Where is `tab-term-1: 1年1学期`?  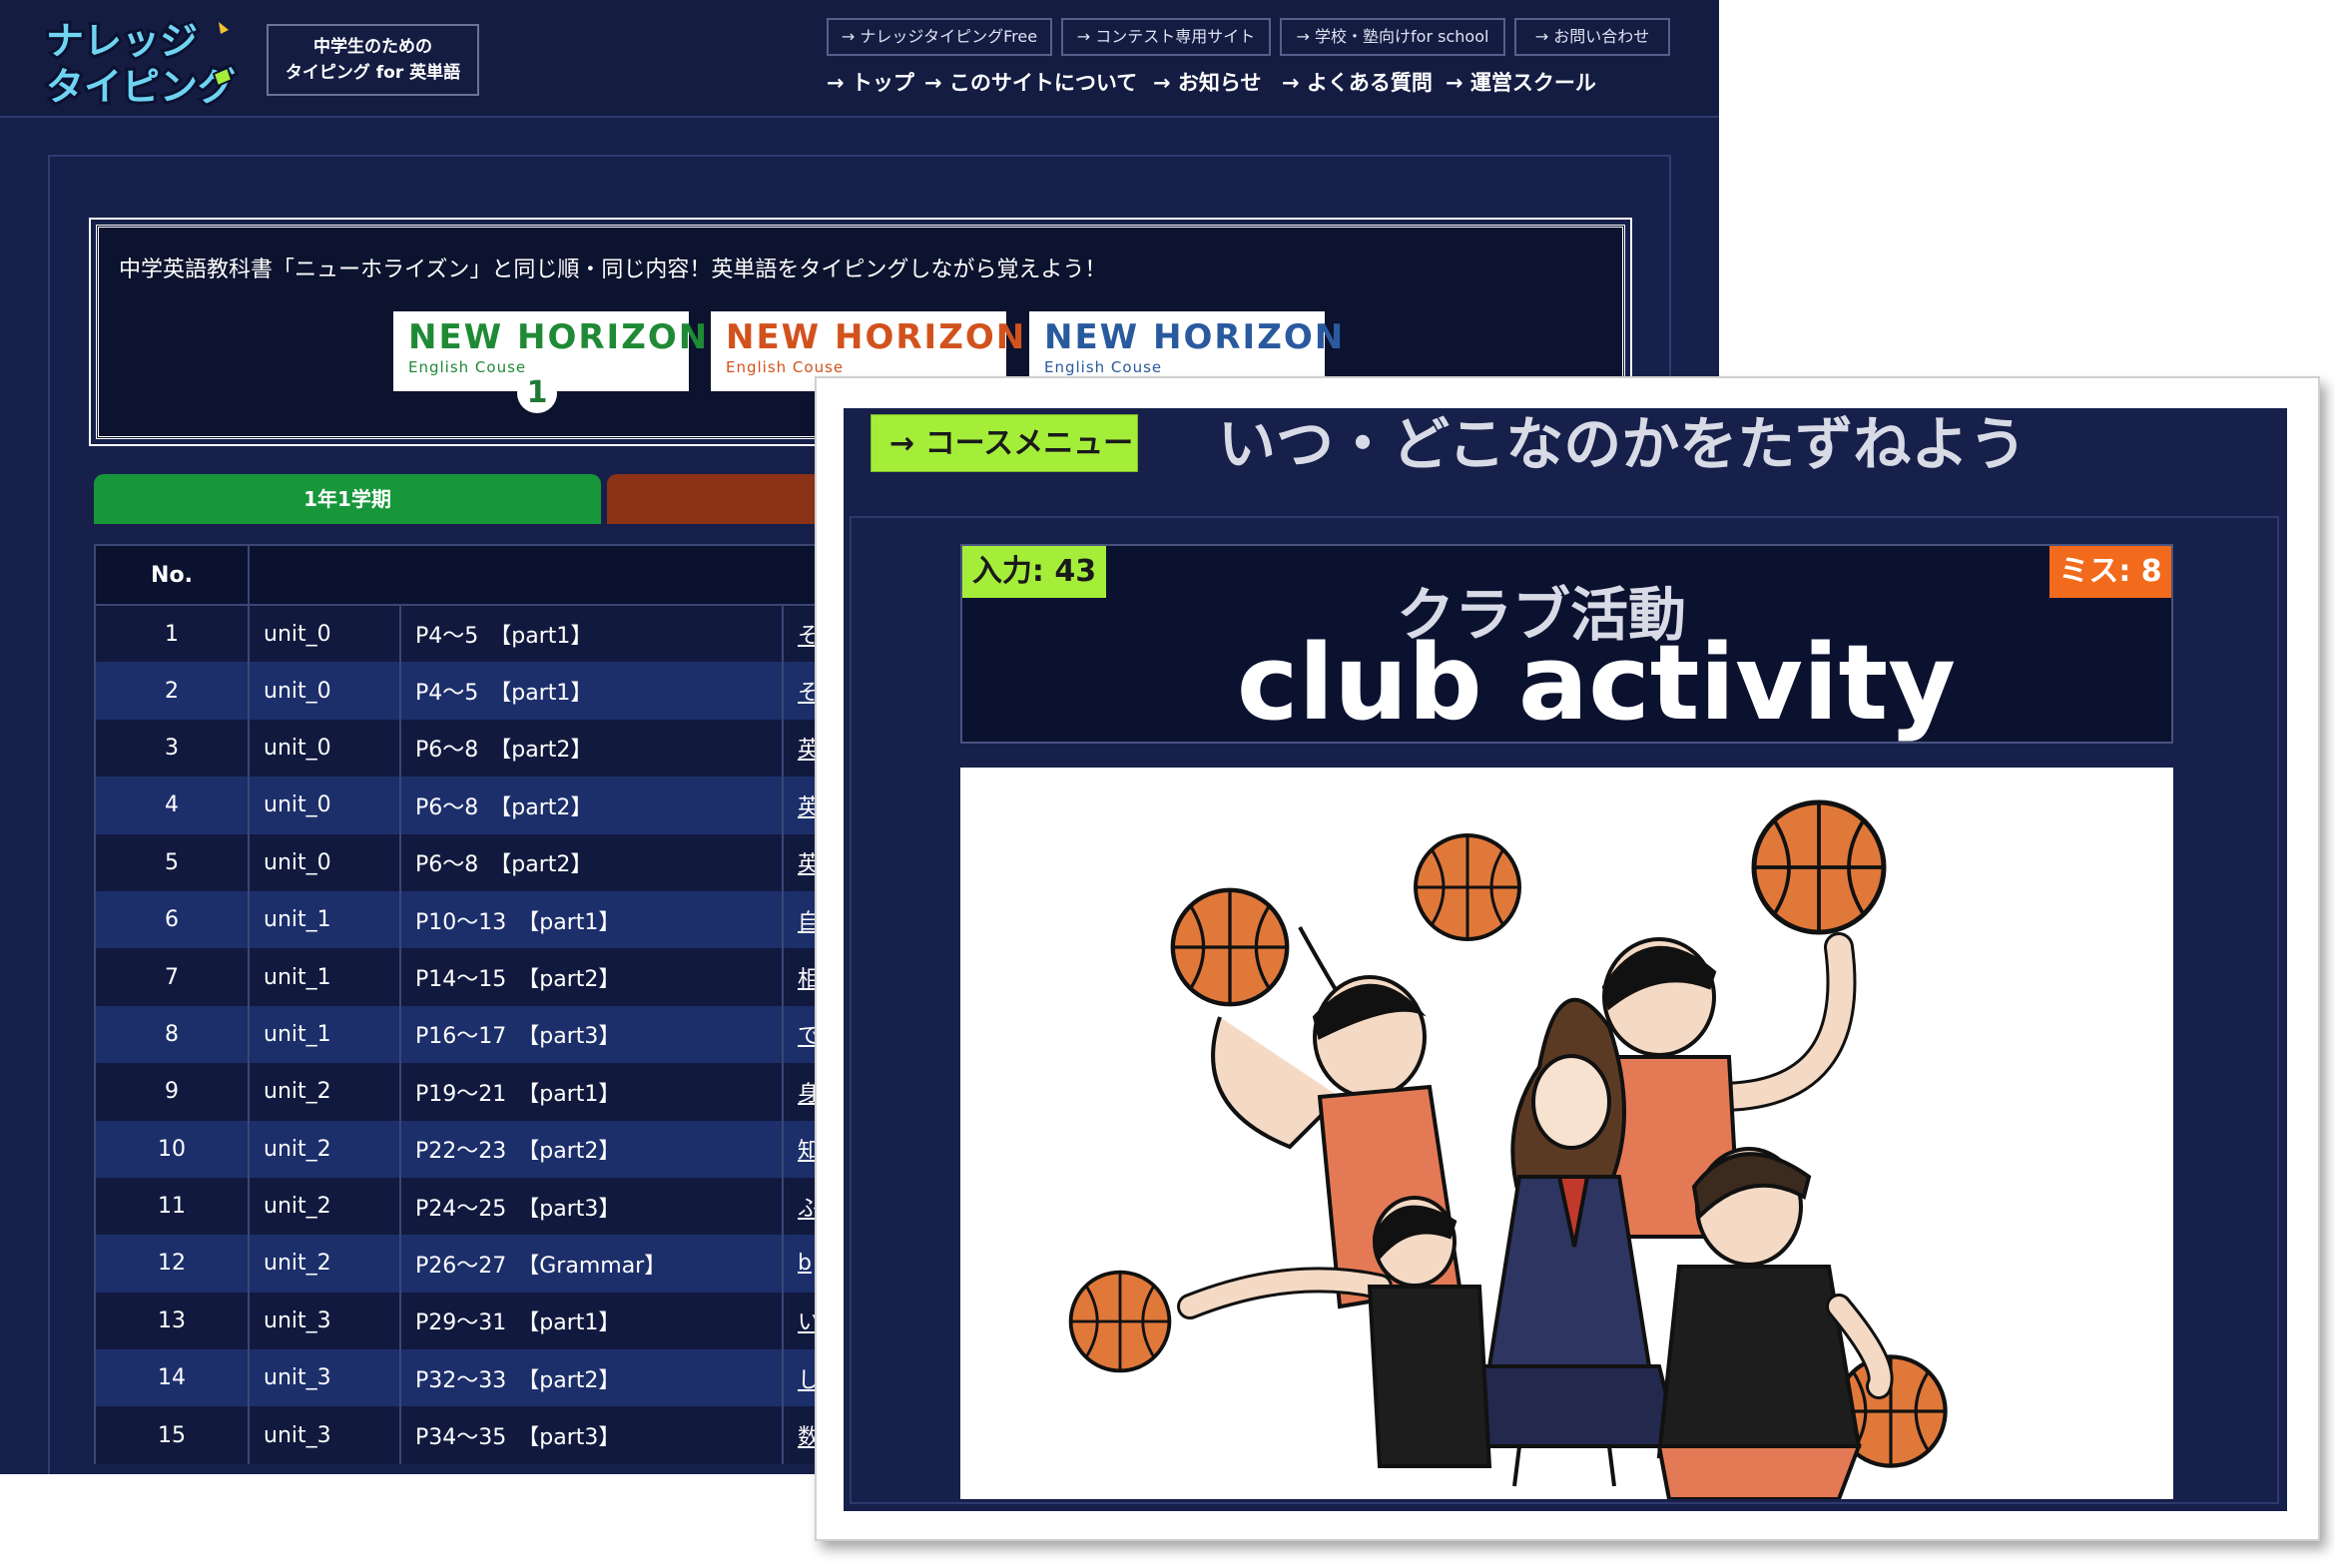
tab-term-1: 1年1学期 is located at coordinates (347, 499).